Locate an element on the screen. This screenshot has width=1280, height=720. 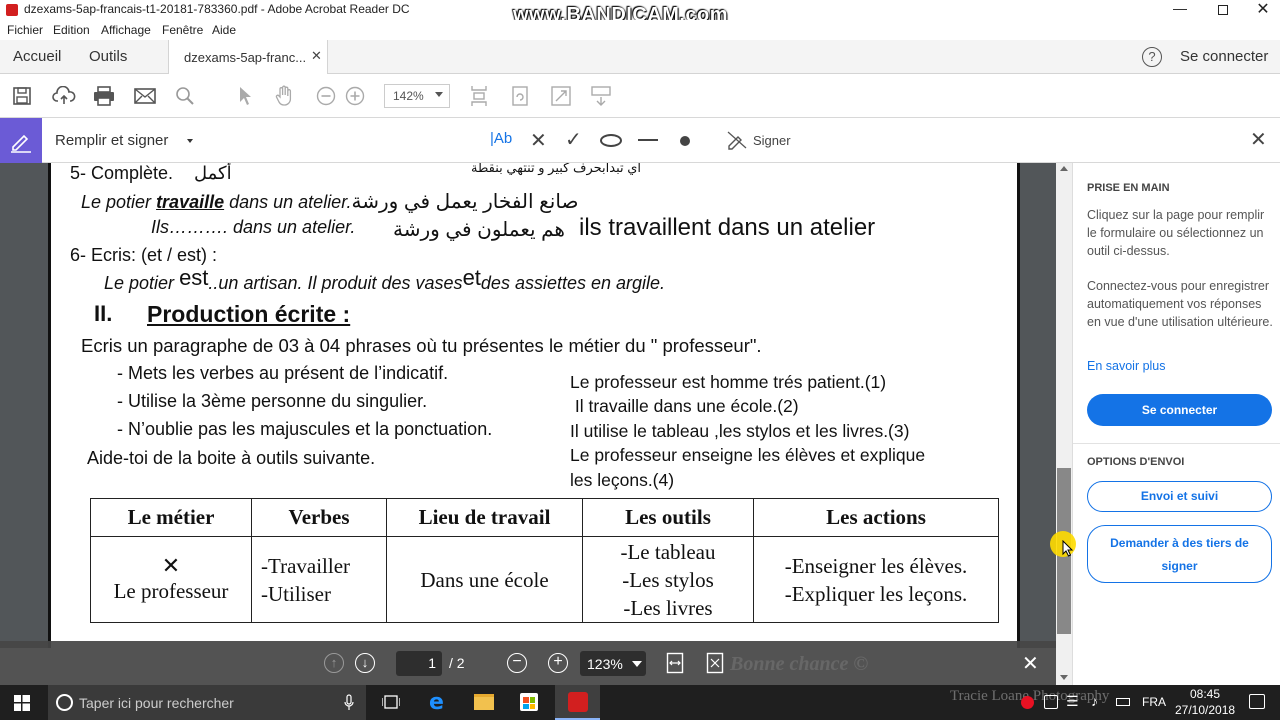
hand-tool-icon is located at coordinates (285, 96).